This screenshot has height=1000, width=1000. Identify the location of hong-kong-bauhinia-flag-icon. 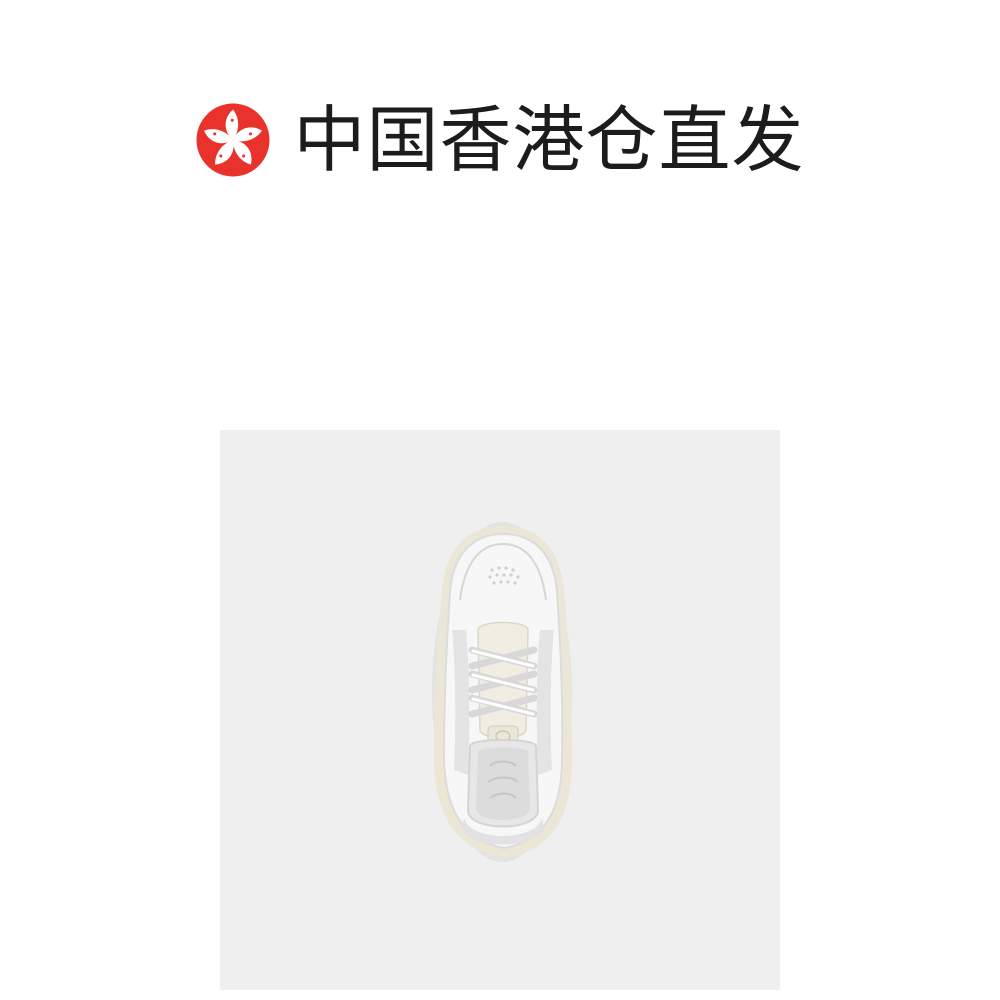
(233, 140).